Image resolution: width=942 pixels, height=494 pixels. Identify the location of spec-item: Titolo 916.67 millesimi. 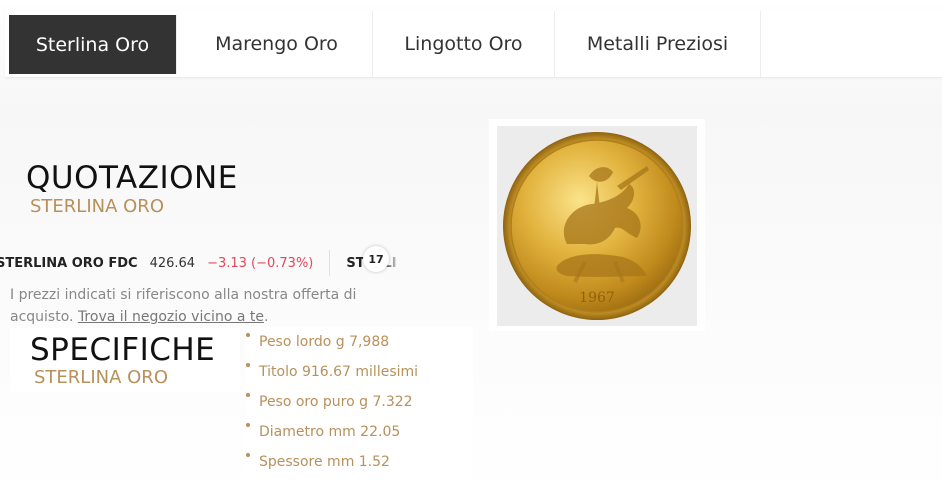
(339, 372).